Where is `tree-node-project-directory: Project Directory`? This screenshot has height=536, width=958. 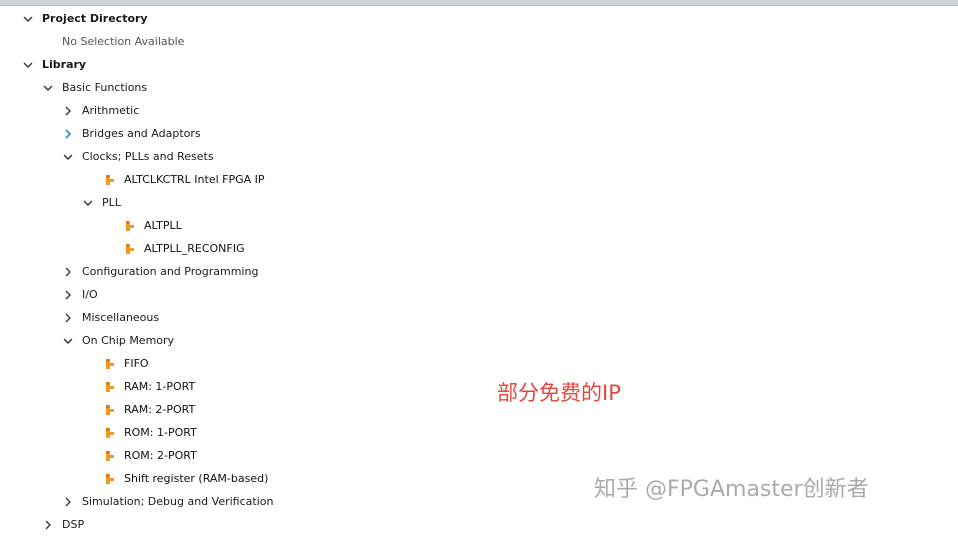 tree-node-project-directory: Project Directory is located at coordinates (85, 18).